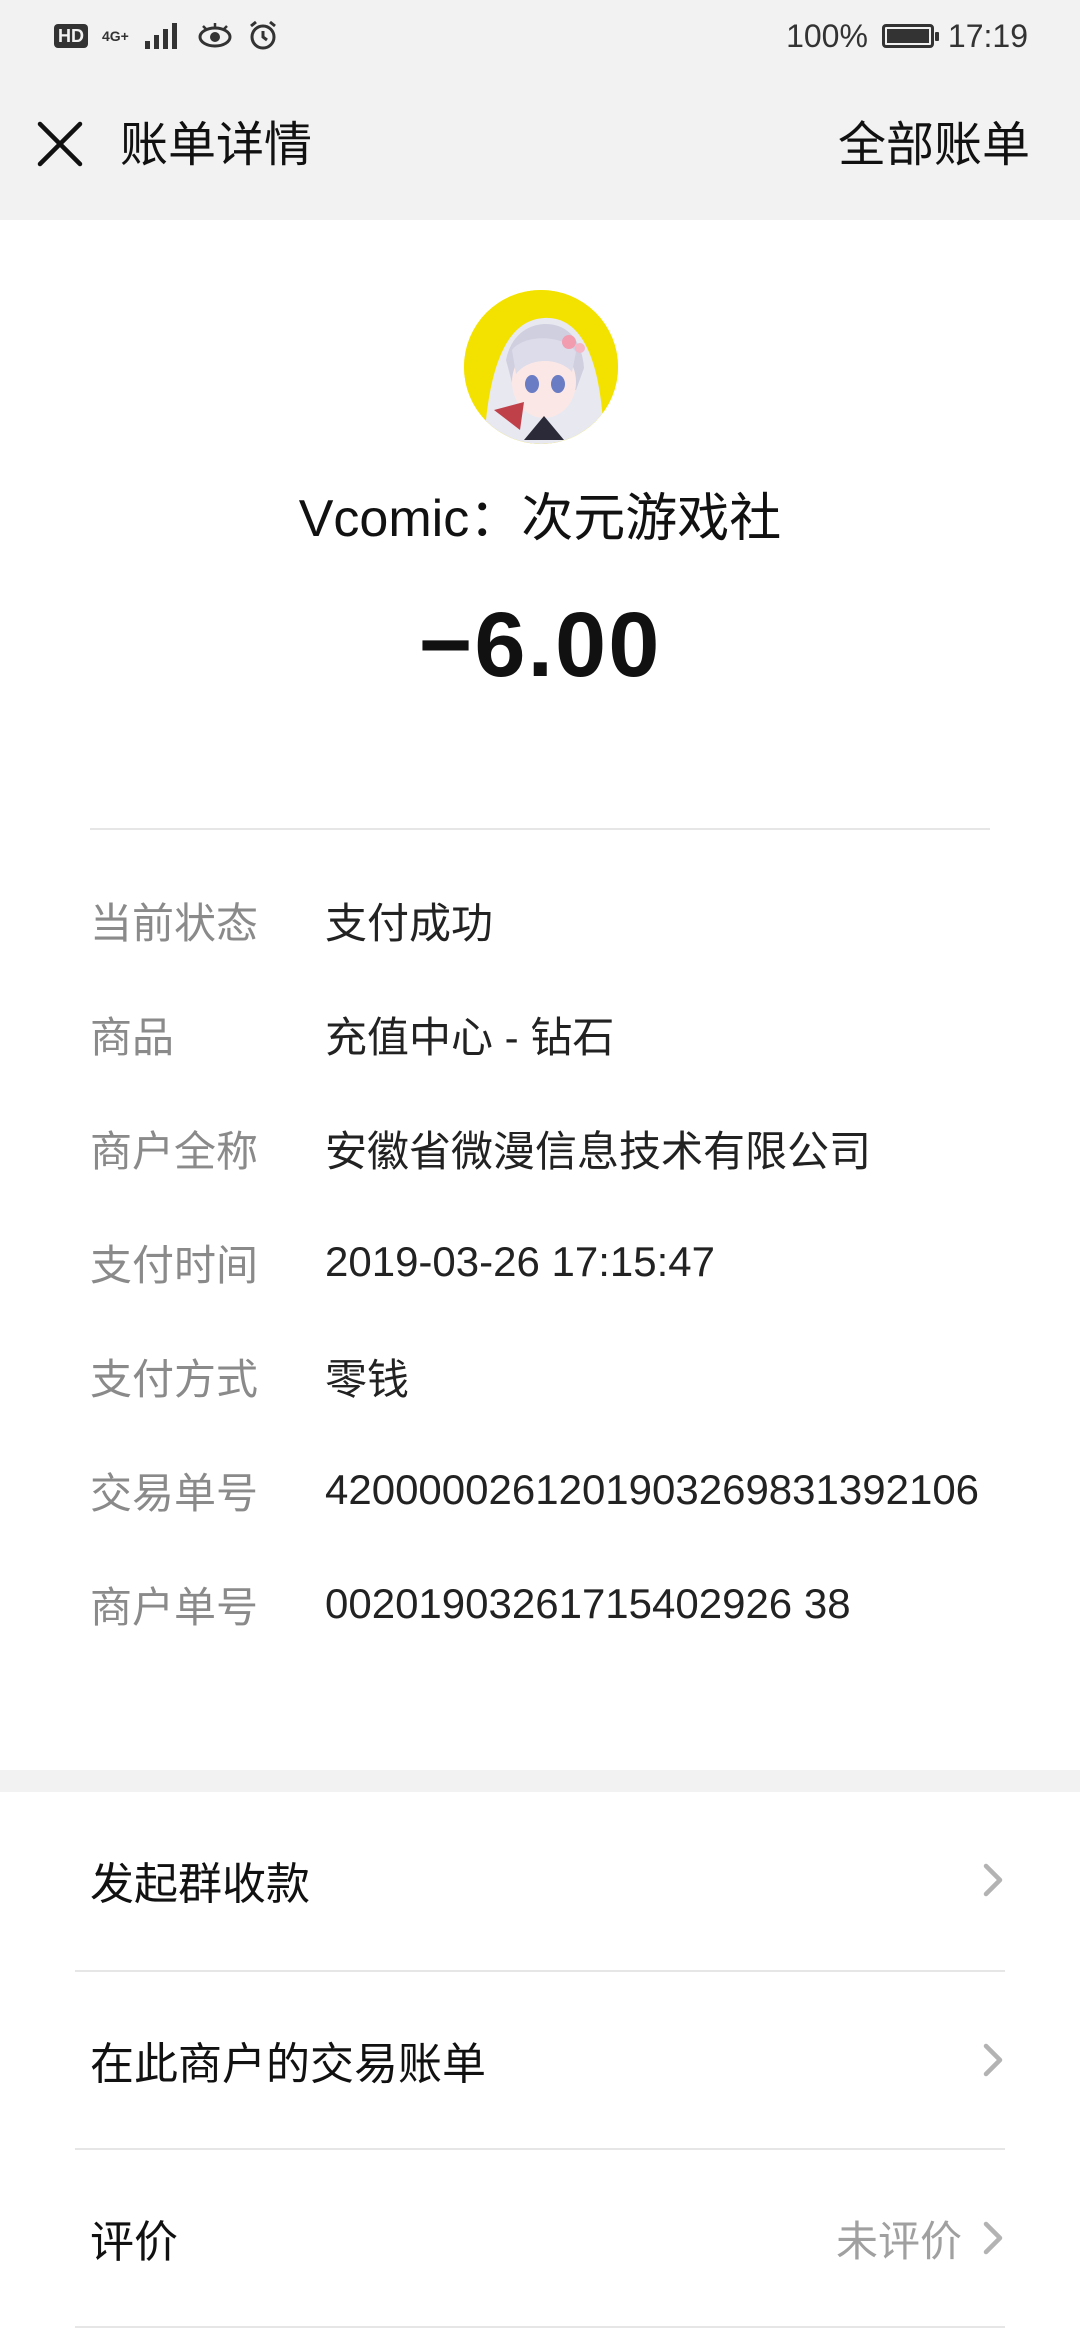 This screenshot has width=1080, height=2340. I want to click on detail-row-pay-time: 支付时间 2019-03-26 17:15:47, so click(402, 1262).